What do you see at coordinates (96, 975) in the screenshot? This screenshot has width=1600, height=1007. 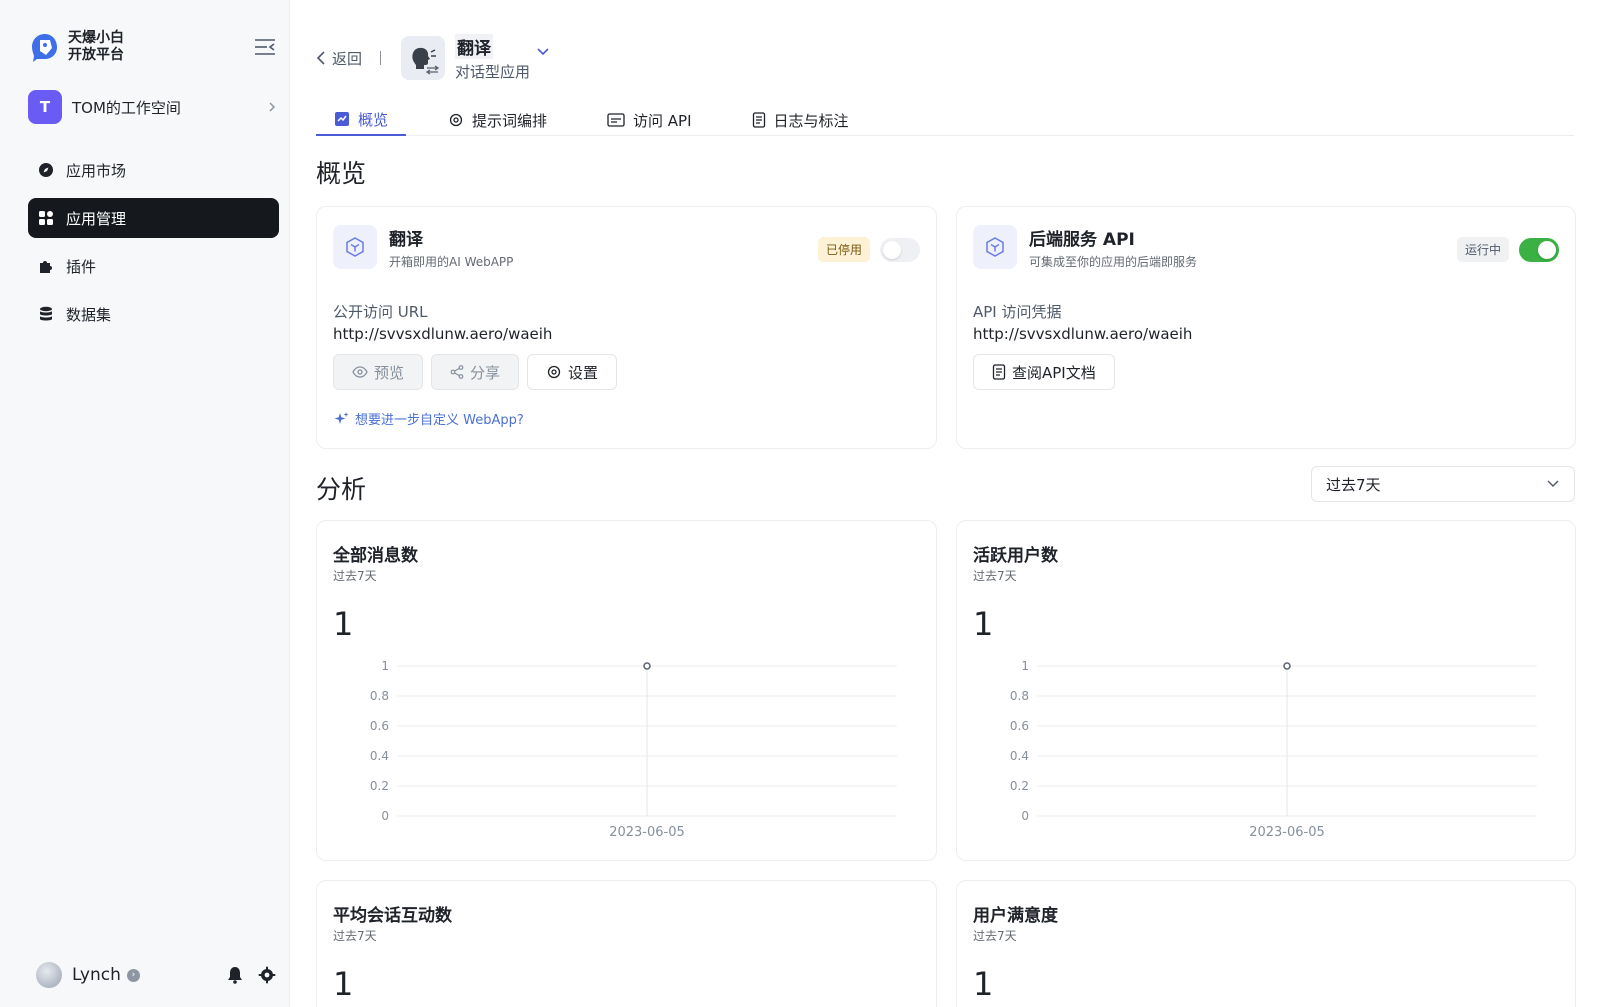 I see `user-name: Lynch` at bounding box center [96, 975].